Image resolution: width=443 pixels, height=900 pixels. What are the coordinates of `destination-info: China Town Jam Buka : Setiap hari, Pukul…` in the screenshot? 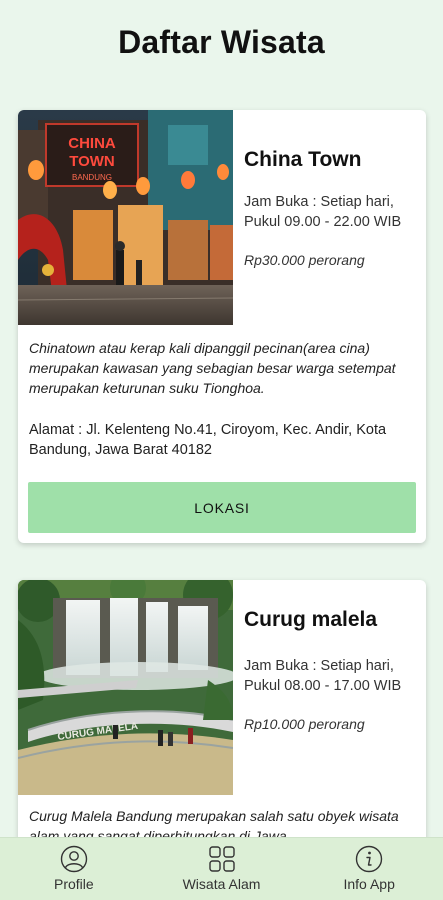 It's located at (330, 189).